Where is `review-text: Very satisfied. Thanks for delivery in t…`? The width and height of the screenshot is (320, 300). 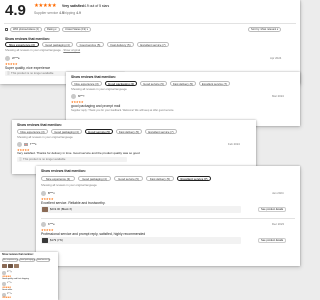
review-text: Very satisfied. Thanks for delivery in t… is located at coordinates (78, 153).